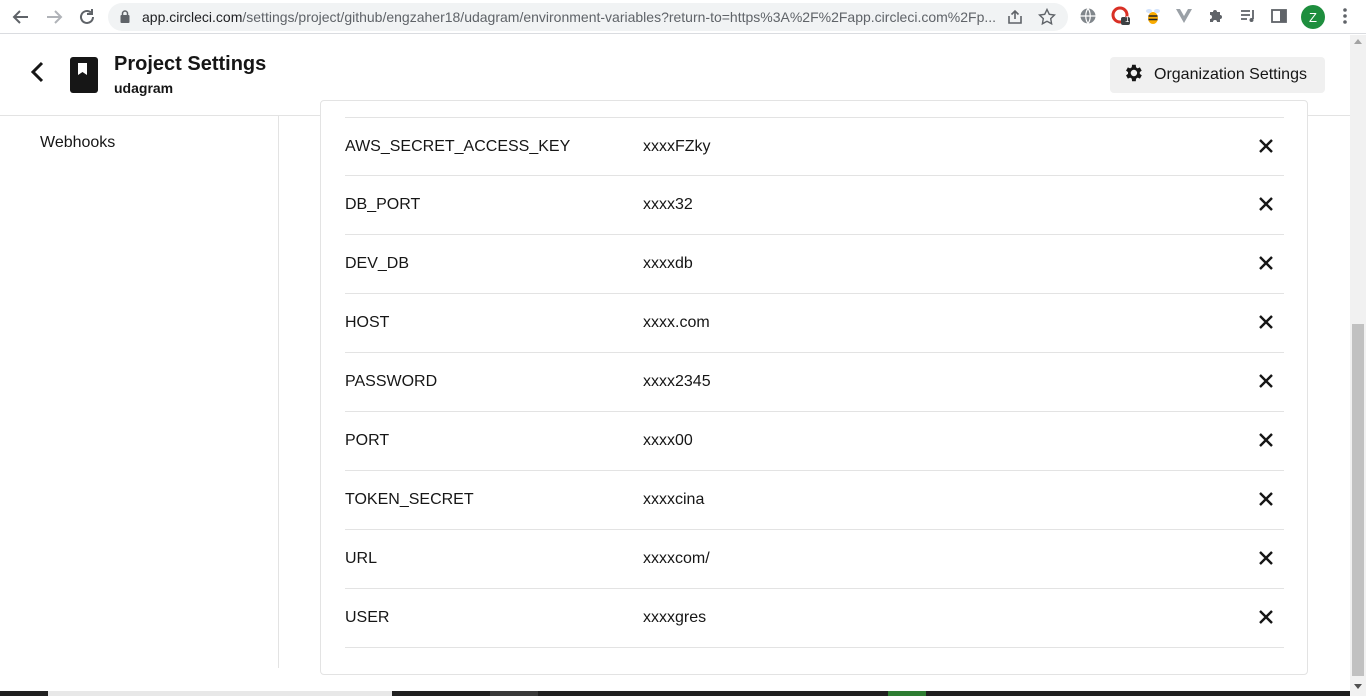 Image resolution: width=1366 pixels, height=696 pixels. I want to click on env-var-row: PASSWORD xxxx2345, so click(814, 382).